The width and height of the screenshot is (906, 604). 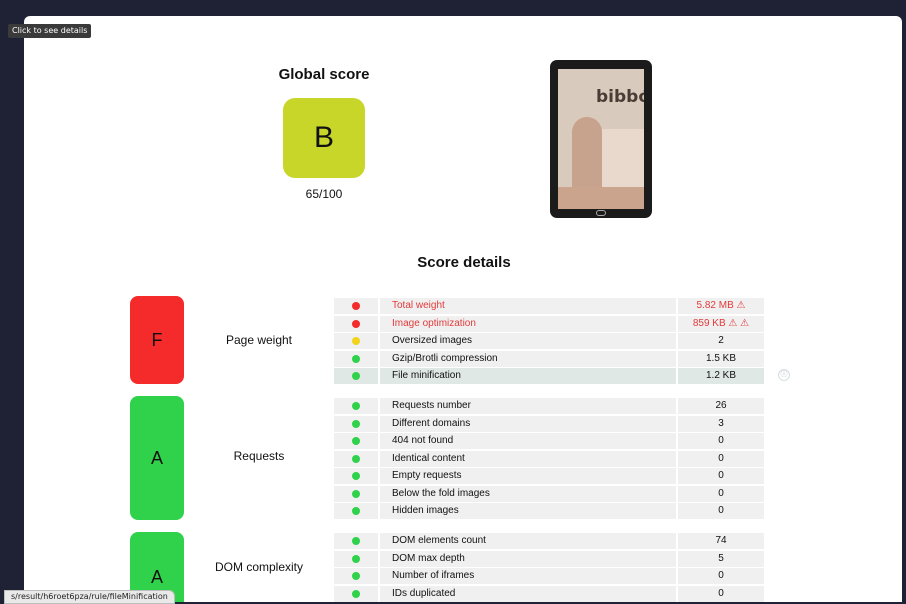 I want to click on page-screenshot: bibbó., so click(x=601, y=139).